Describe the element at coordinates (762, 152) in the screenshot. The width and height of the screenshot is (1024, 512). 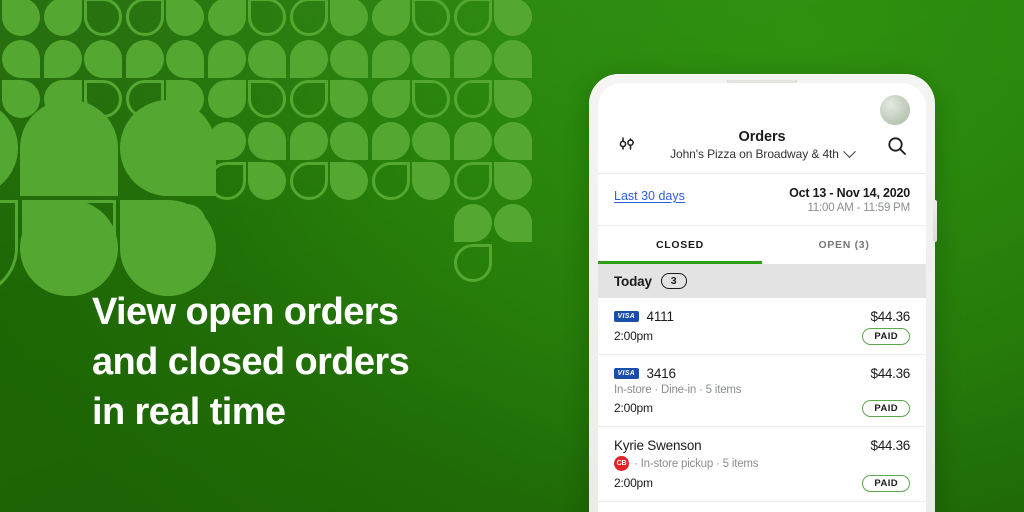
I see `location-selector: John's Pizza on Broadway & 4th` at that location.